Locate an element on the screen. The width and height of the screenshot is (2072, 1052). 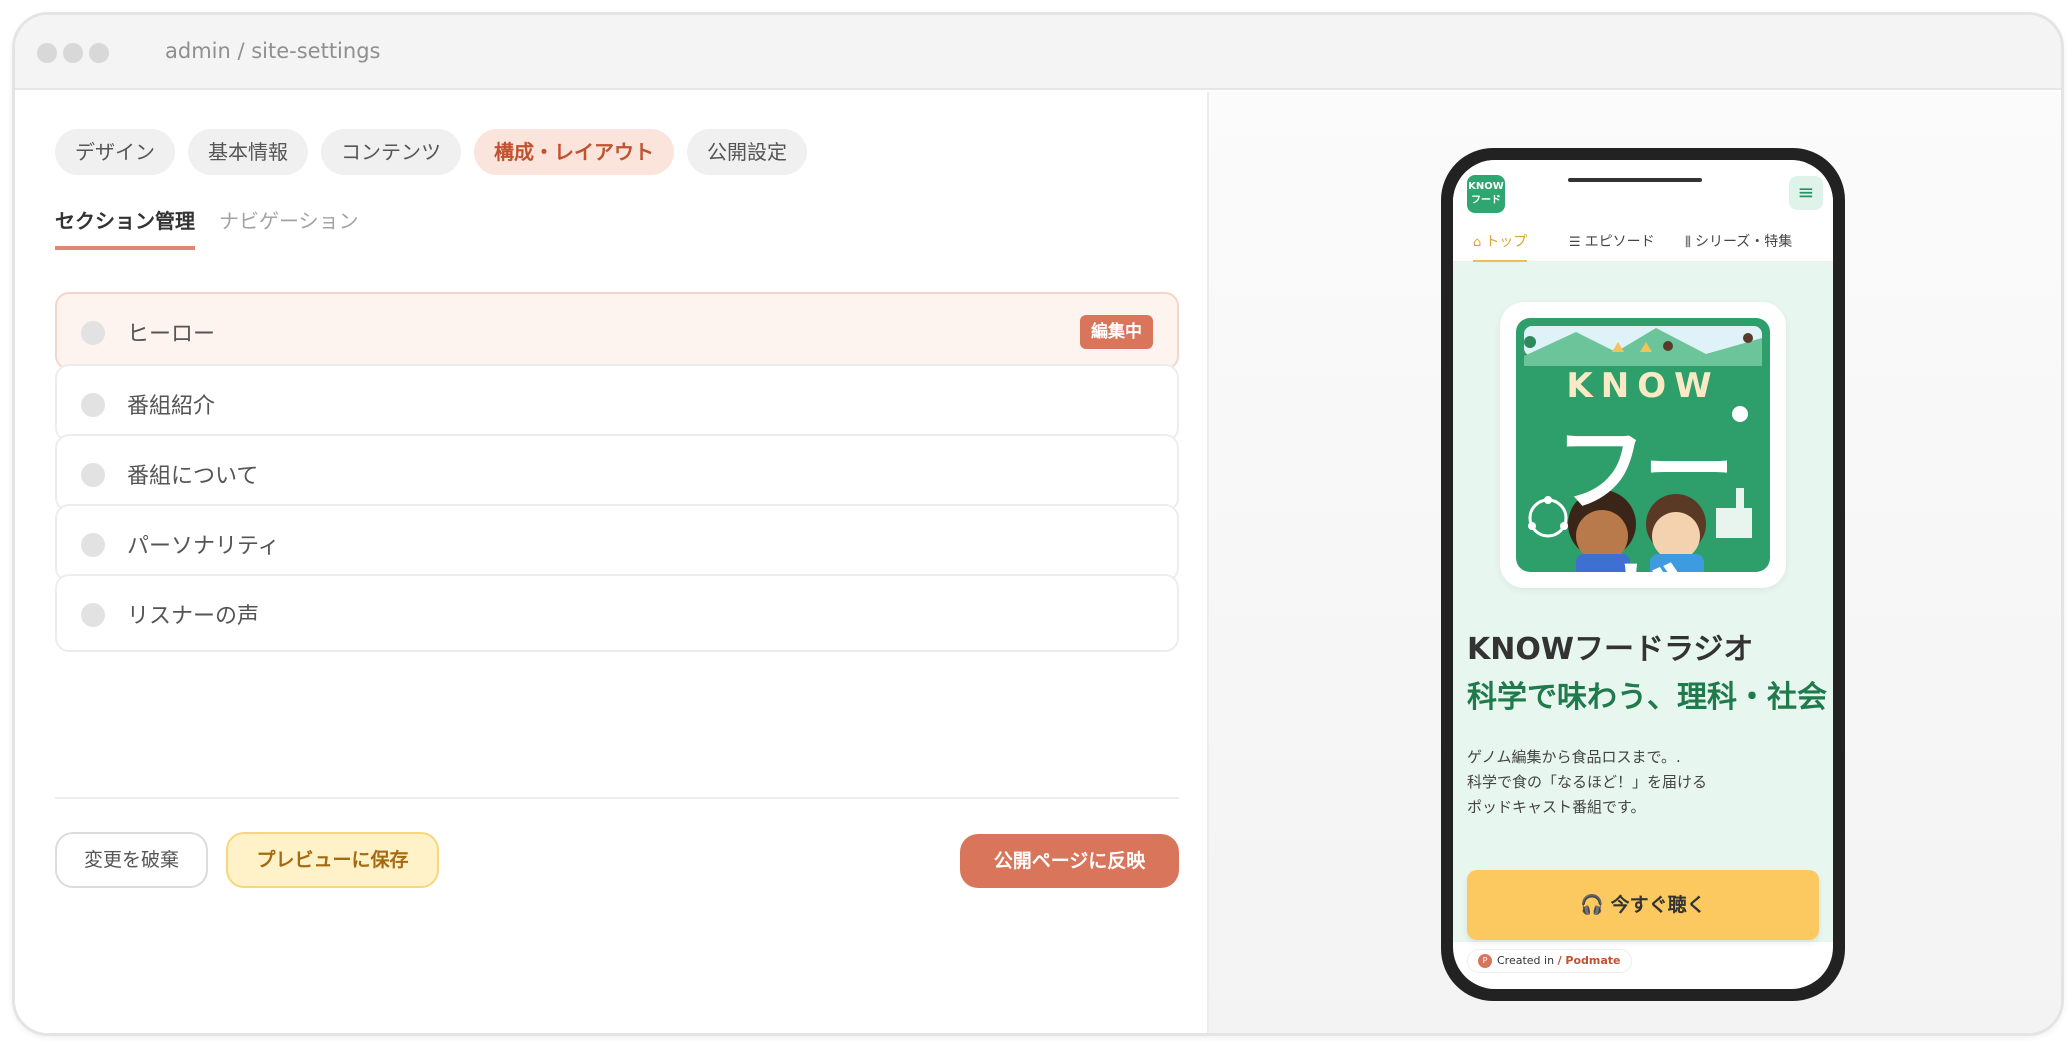
created-in-label: Created in is located at coordinates (1526, 960).